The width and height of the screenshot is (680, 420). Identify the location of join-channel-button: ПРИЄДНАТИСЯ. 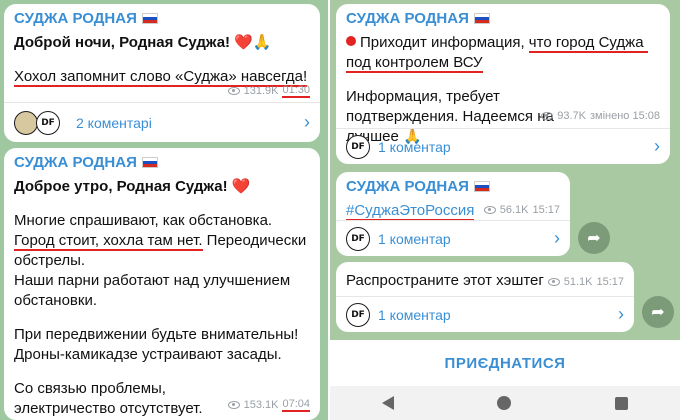
(505, 363).